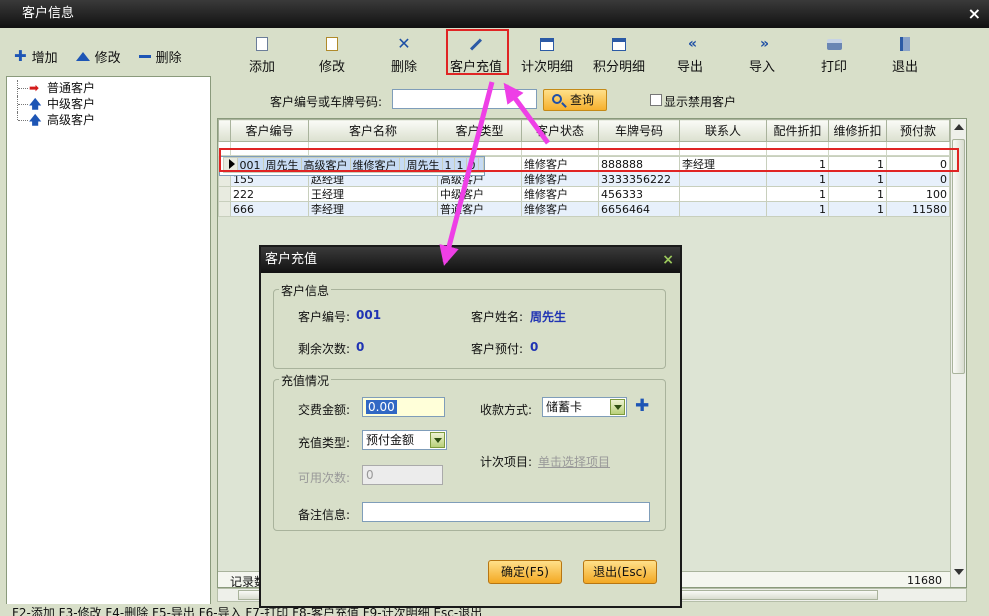 The width and height of the screenshot is (989, 616). I want to click on vertical-scrollbar, so click(958, 353).